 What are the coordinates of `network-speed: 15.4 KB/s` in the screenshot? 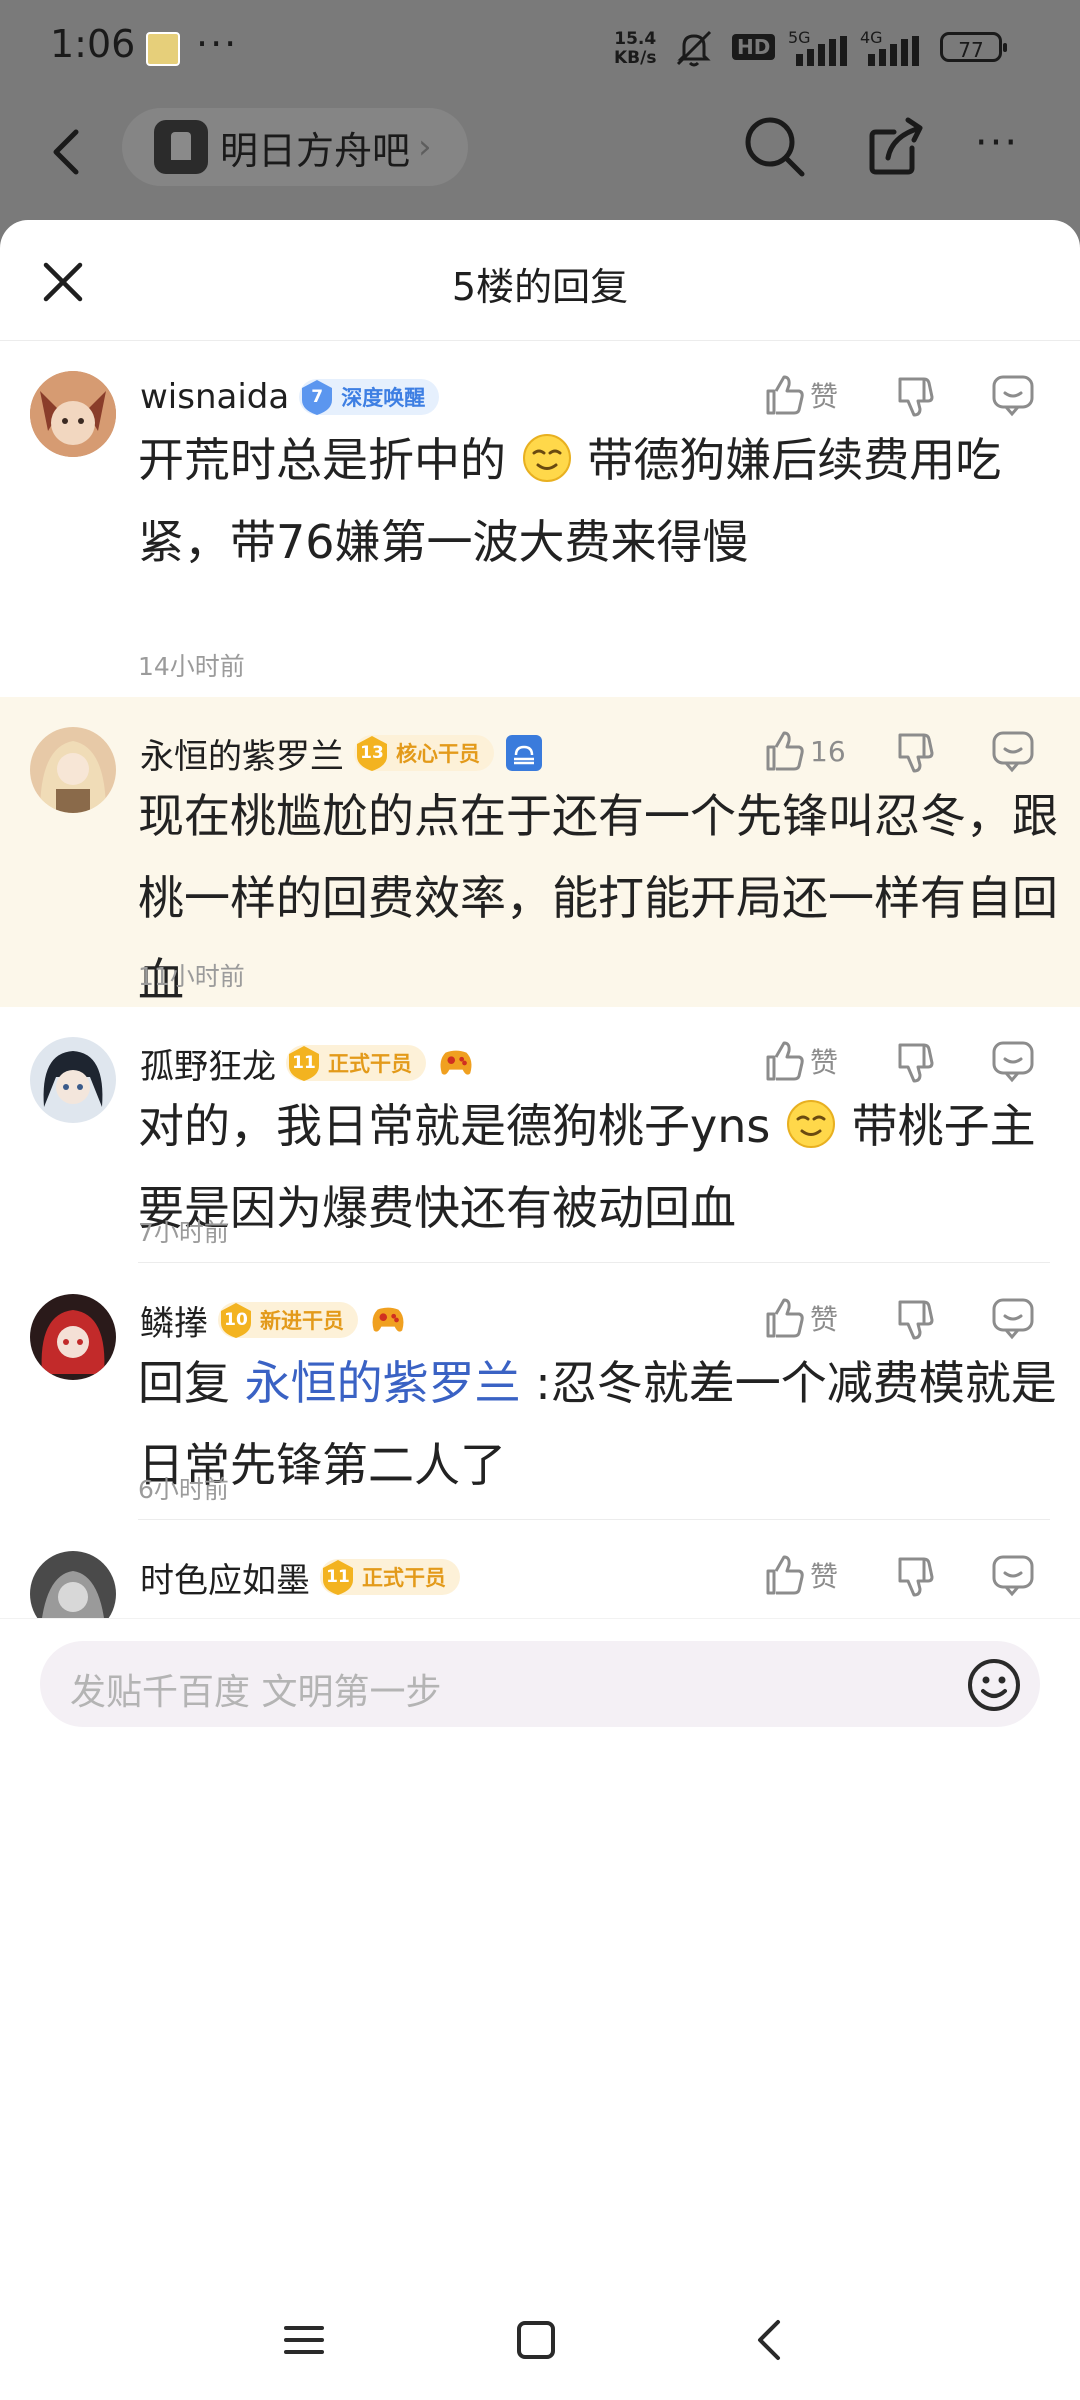 It's located at (635, 49).